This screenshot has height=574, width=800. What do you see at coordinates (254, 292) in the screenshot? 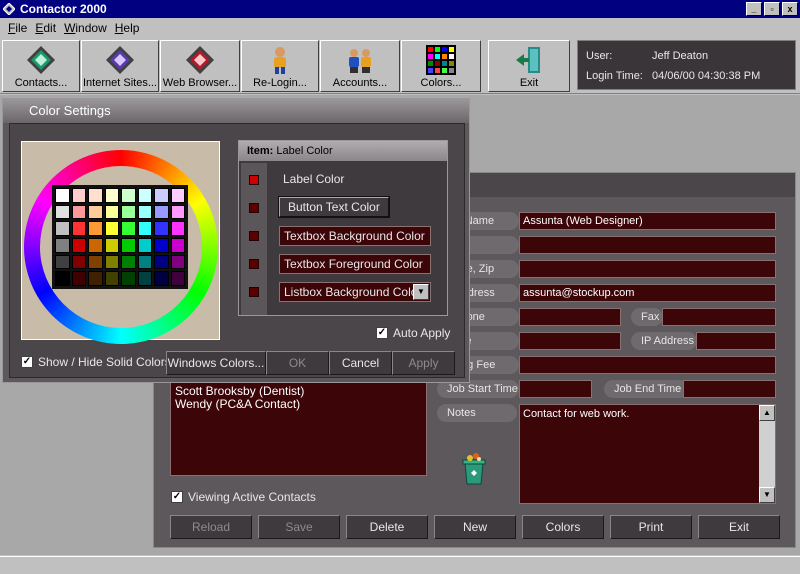
I see `listbox-bg-color-swatch` at bounding box center [254, 292].